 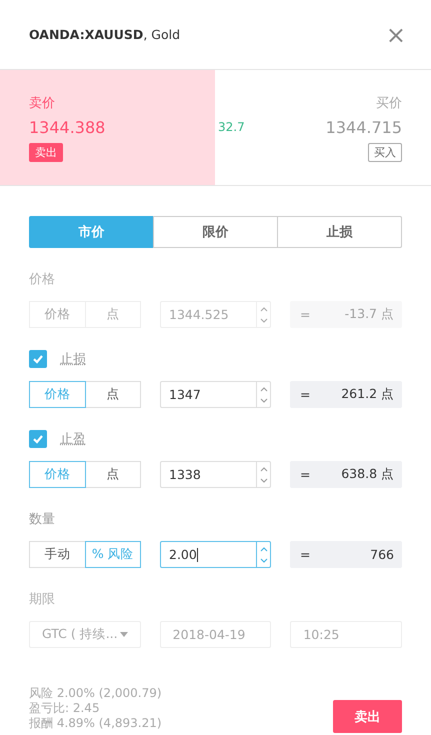 I want to click on result-value: 638.8 点, so click(x=367, y=474).